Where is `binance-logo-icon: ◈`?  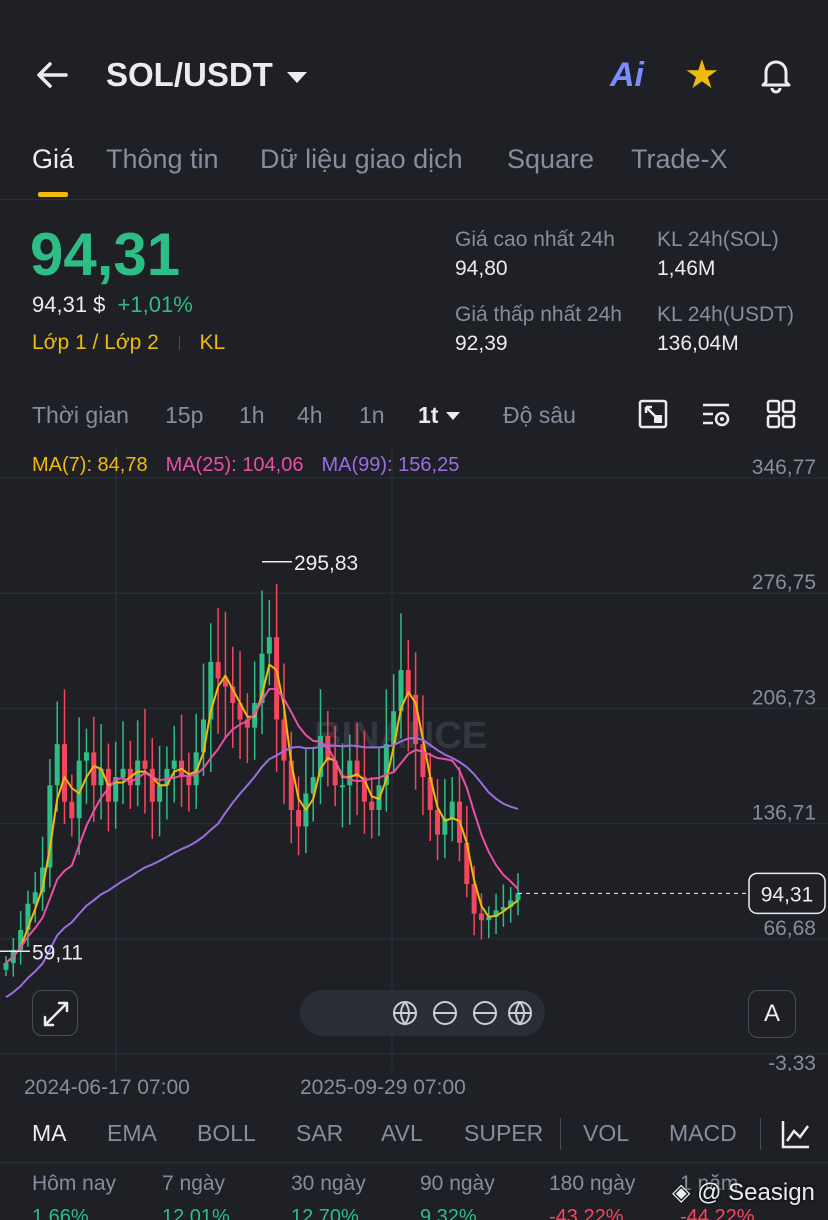 binance-logo-icon: ◈ is located at coordinates (681, 1192).